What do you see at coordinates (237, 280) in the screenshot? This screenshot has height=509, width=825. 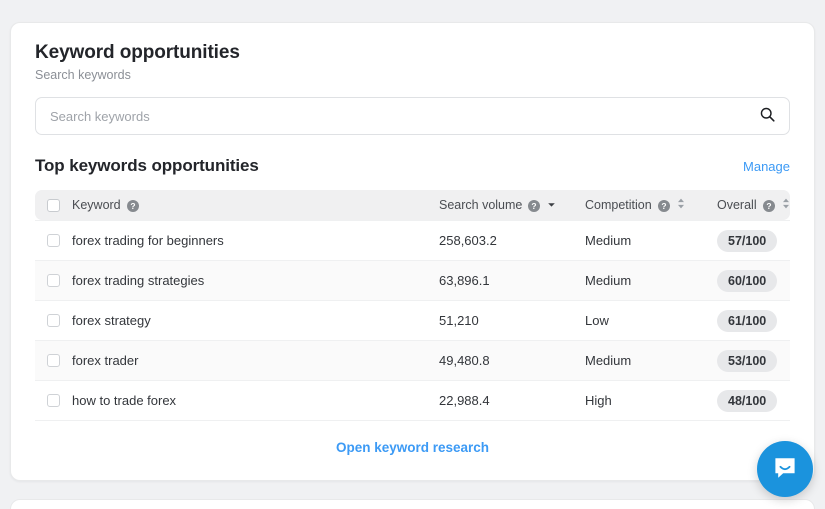 I see `cell-keyword: forex trading strategies` at bounding box center [237, 280].